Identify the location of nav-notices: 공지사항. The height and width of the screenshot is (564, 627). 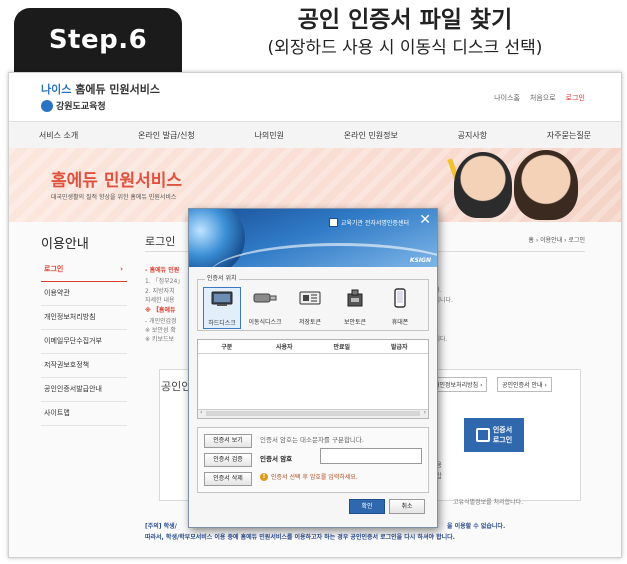
(472, 135).